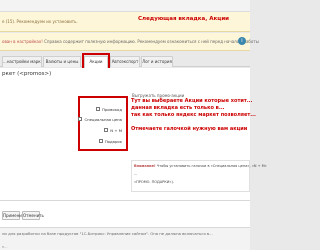  What do you see at coordinates (103, 123) in the screenshot?
I see `promo-options-box: Промокод Специальная цена N + M Подарок` at bounding box center [103, 123].